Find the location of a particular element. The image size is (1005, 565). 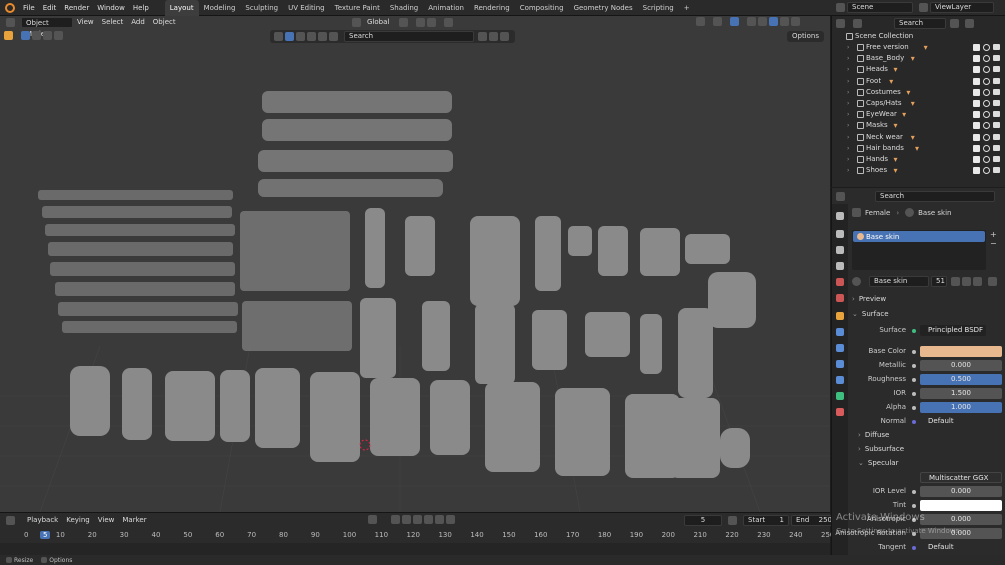

filter-object-icon is located at coordinates (289, 36).